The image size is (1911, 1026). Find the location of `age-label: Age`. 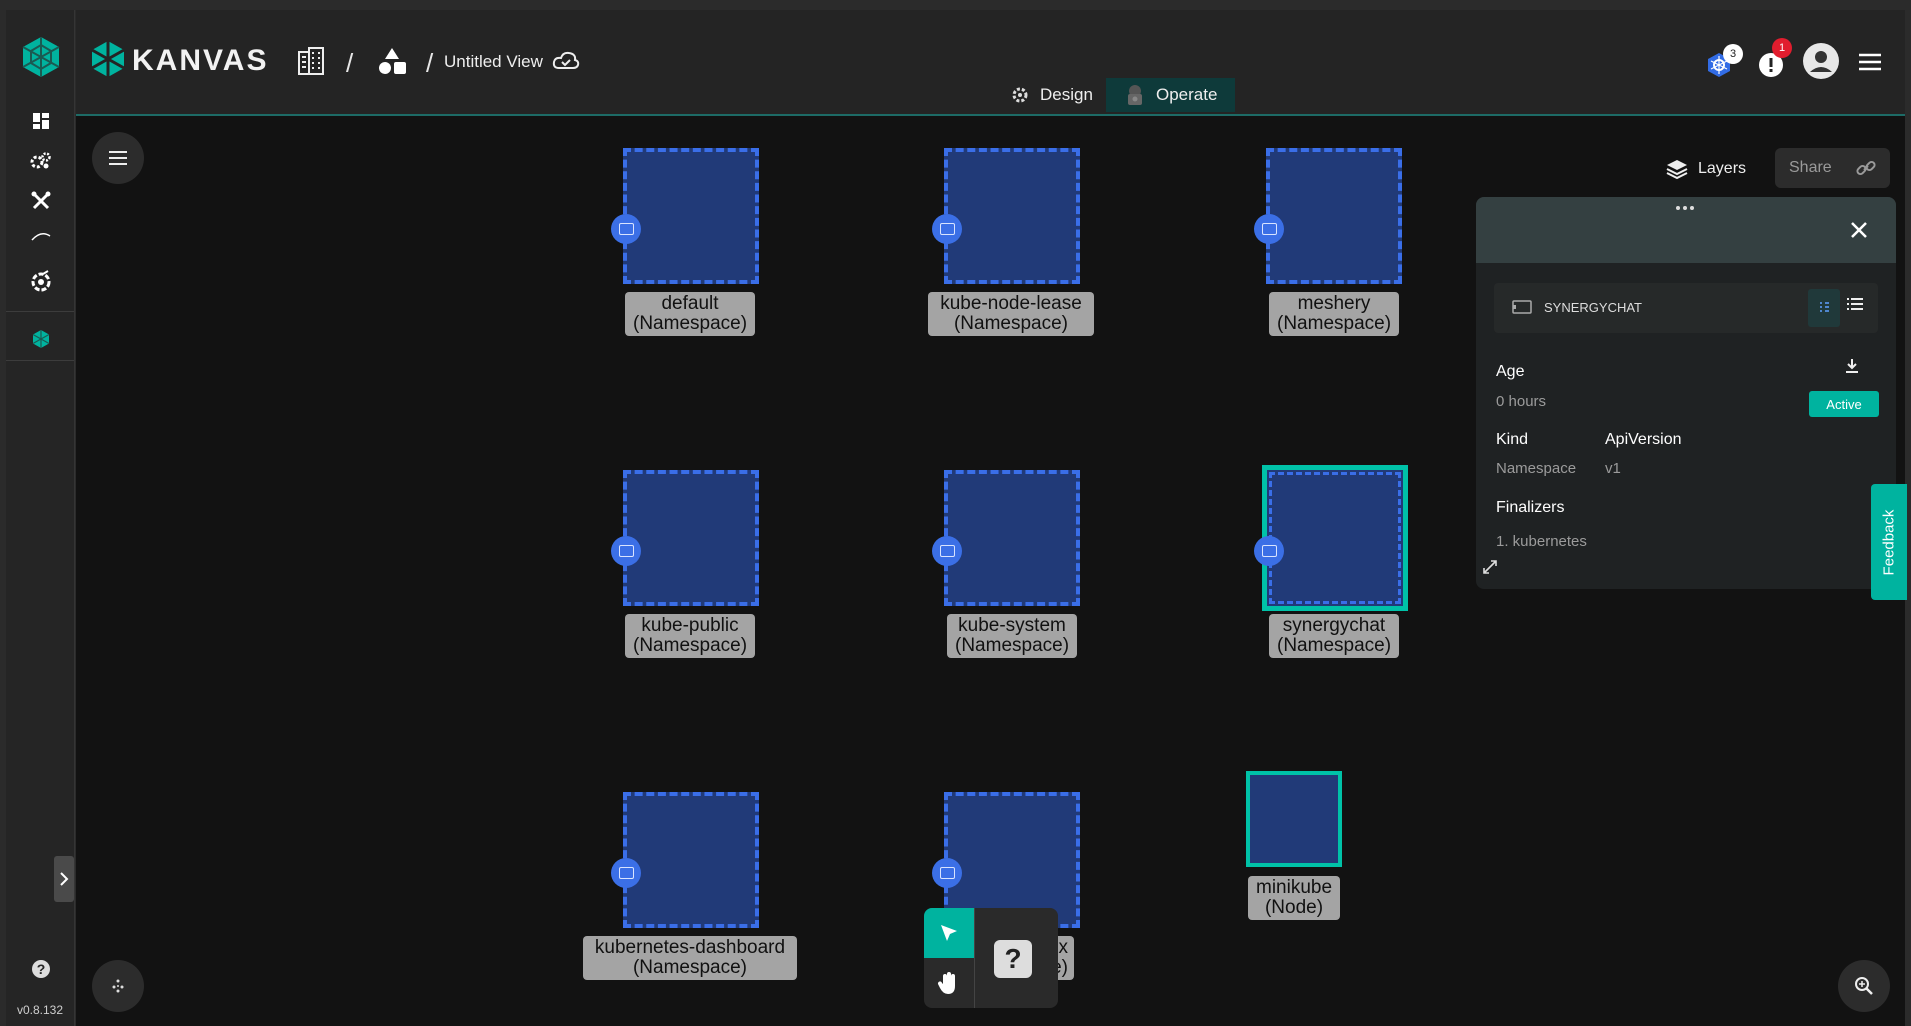

age-label: Age is located at coordinates (1510, 371).